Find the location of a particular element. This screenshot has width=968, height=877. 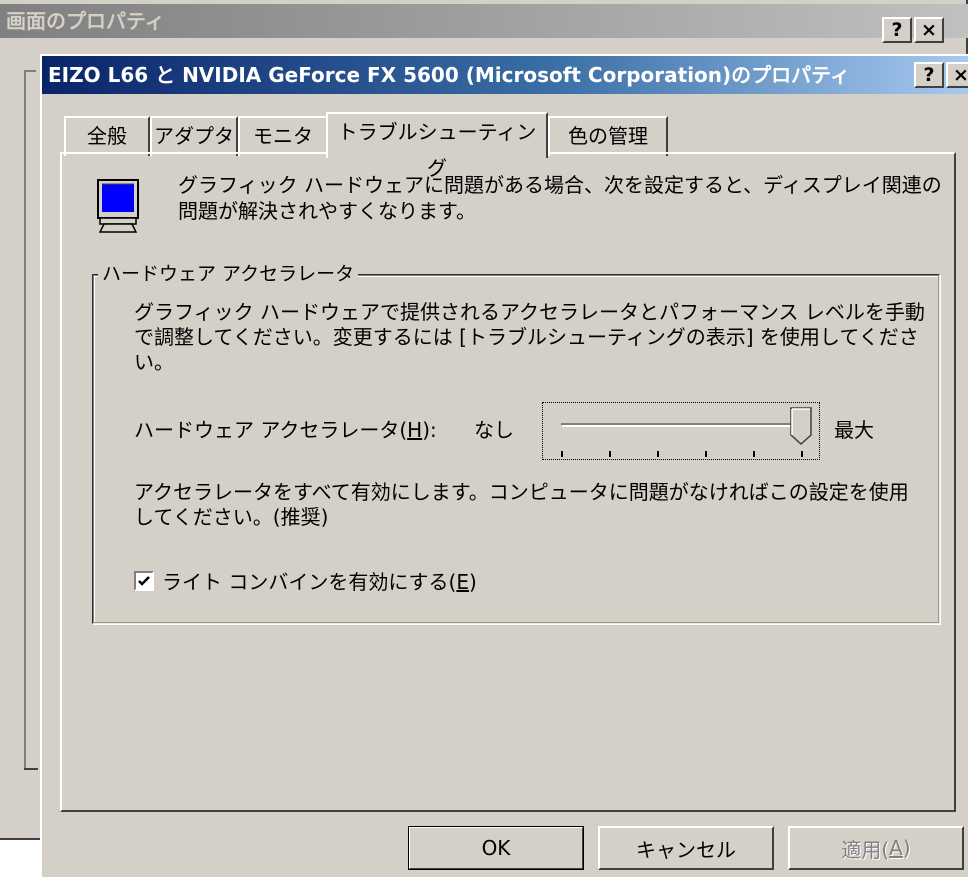

ok-button: OK is located at coordinates (496, 848).